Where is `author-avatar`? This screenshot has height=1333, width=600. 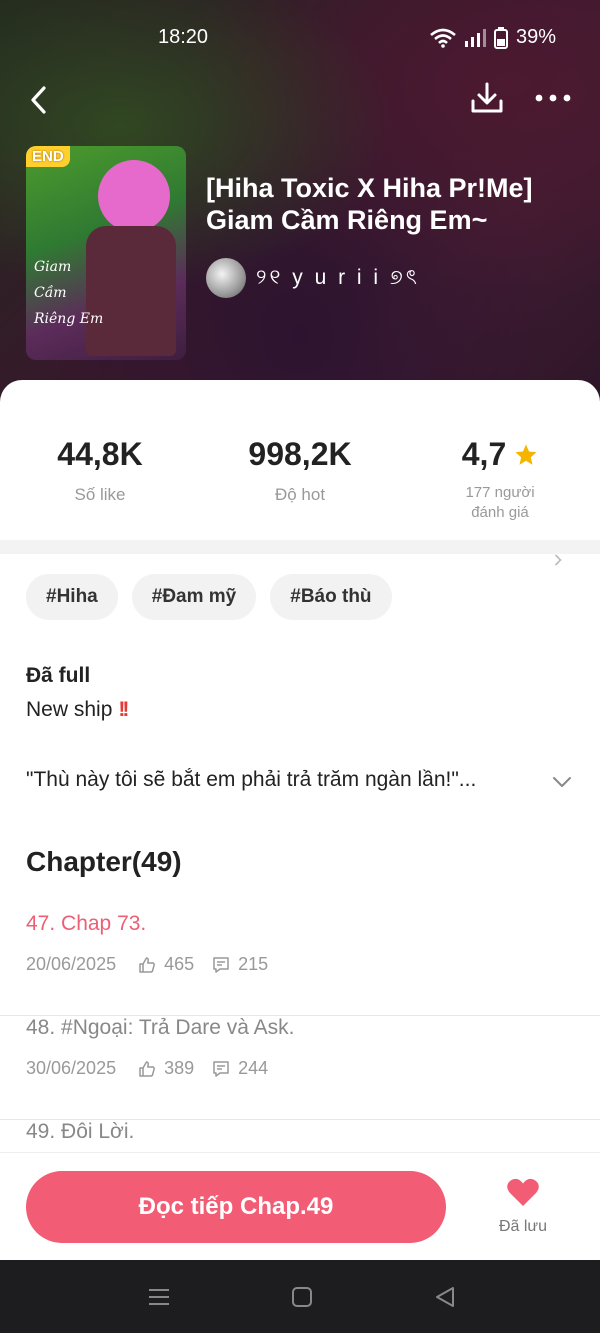
author-avatar is located at coordinates (226, 278).